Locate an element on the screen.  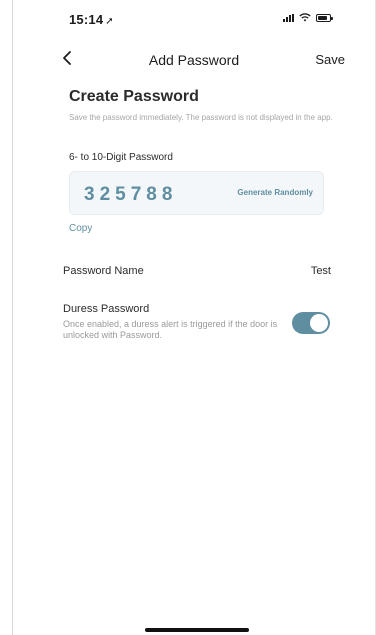
password-value: 325788 is located at coordinates (131, 194).